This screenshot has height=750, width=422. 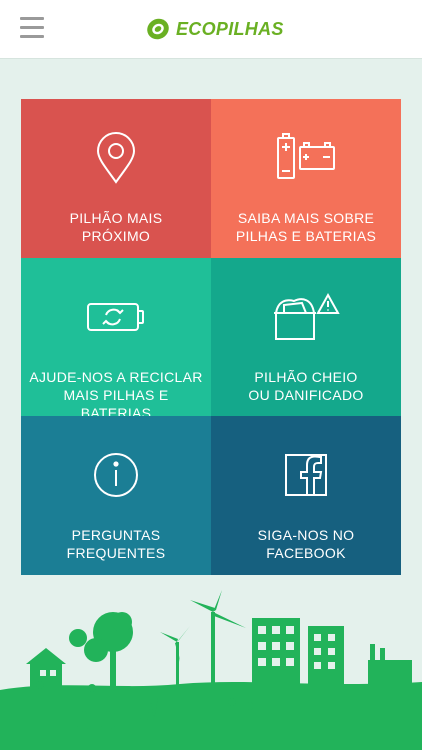 I want to click on hamburger-icon, so click(x=32, y=28).